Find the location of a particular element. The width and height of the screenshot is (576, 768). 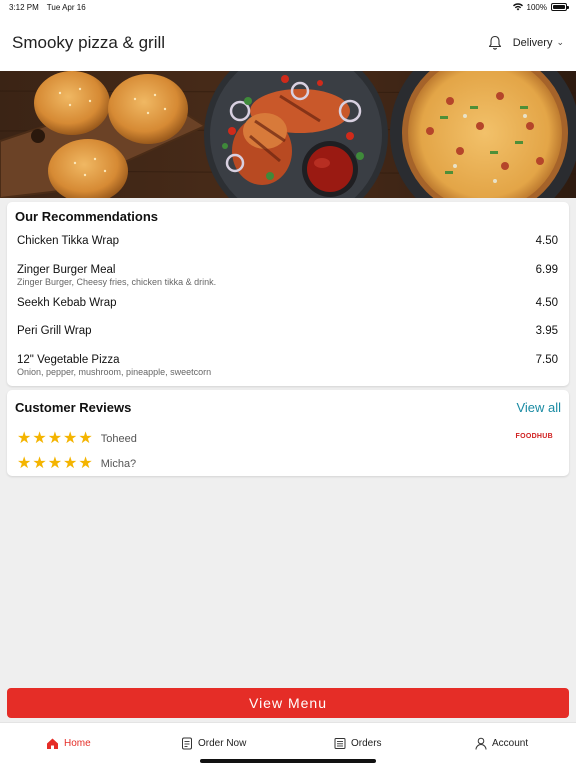

tab-account: Account is located at coordinates (501, 743).